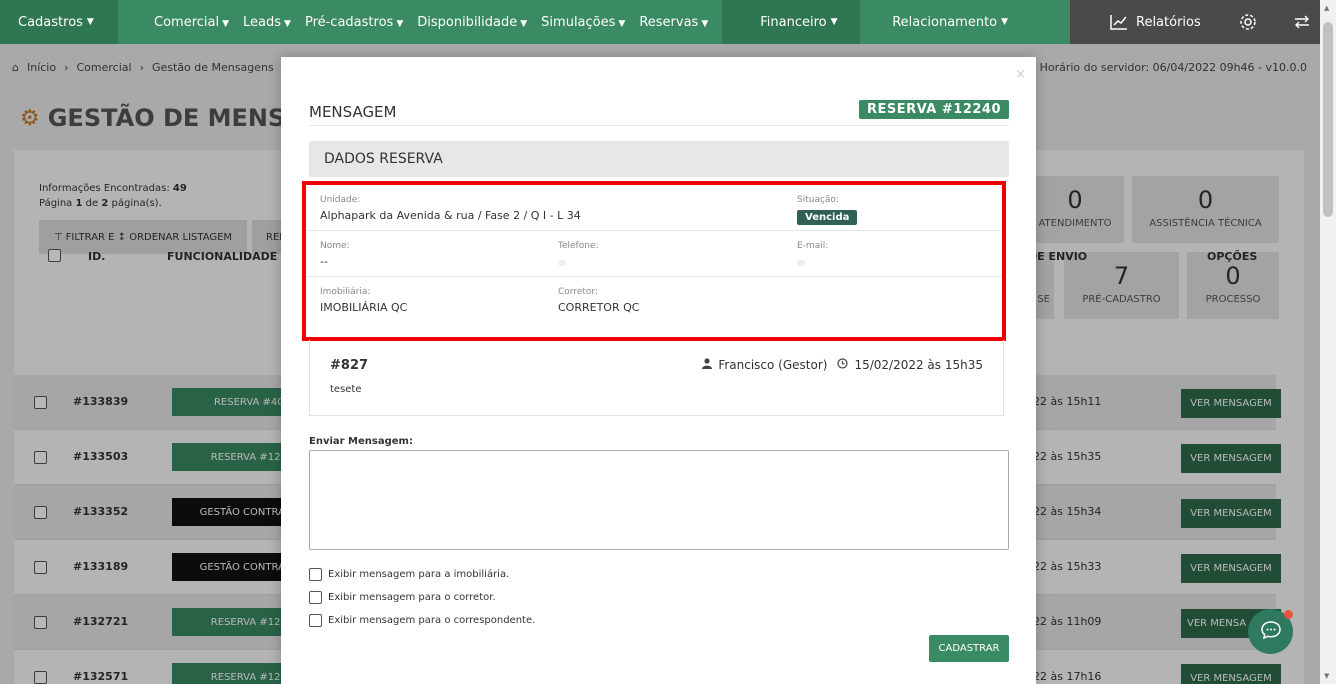  I want to click on status-badge: Vencida, so click(827, 217).